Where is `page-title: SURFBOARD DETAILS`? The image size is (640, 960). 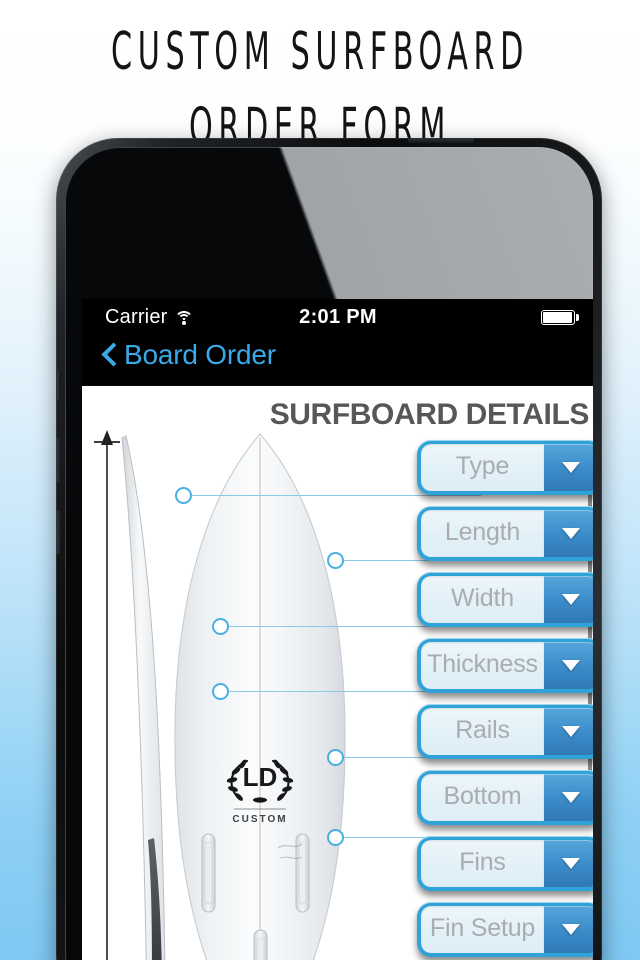 page-title: SURFBOARD DETAILS is located at coordinates (429, 414).